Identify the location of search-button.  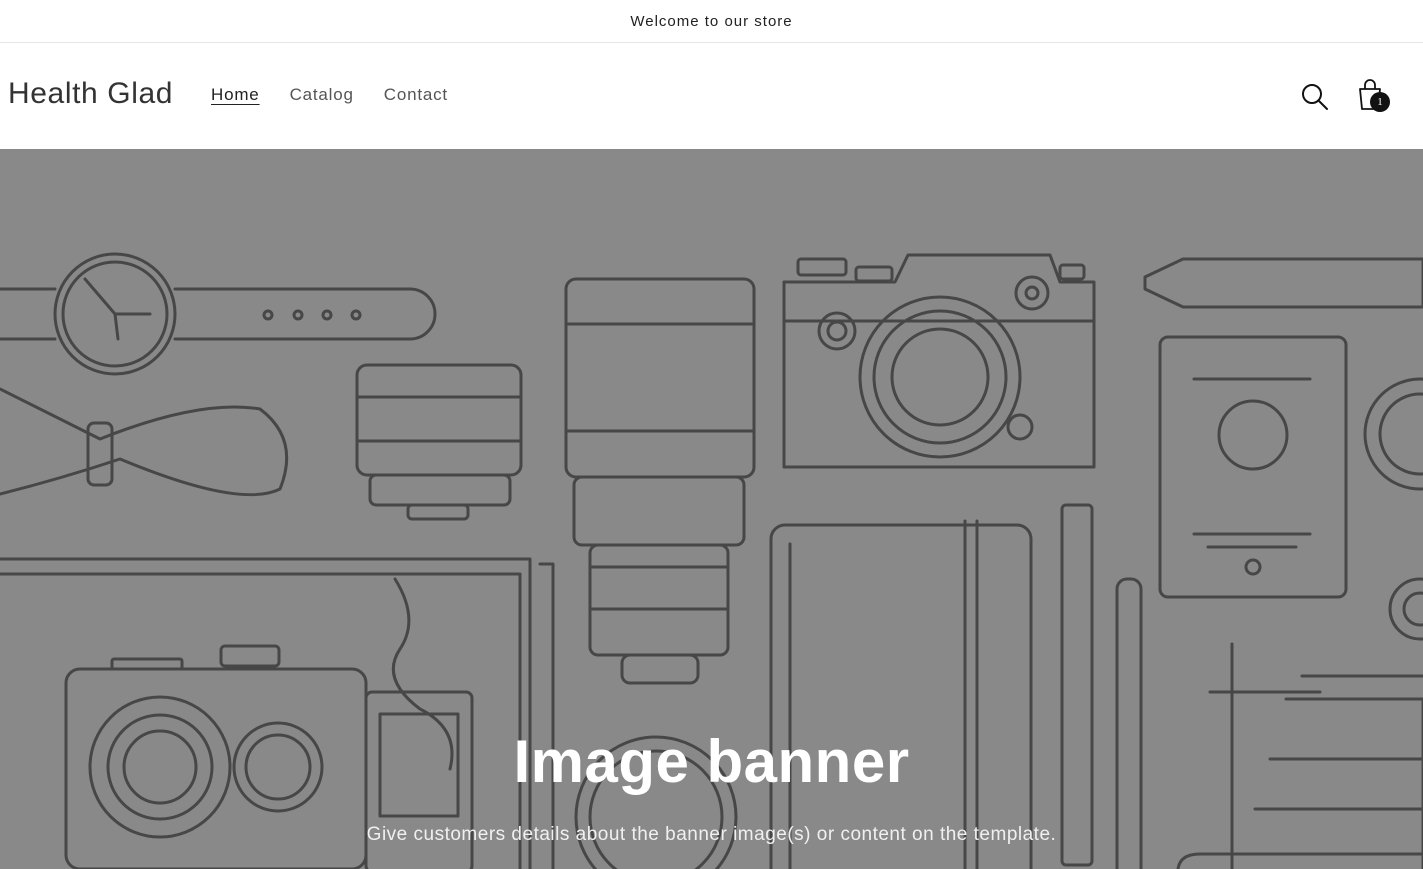
(1315, 97).